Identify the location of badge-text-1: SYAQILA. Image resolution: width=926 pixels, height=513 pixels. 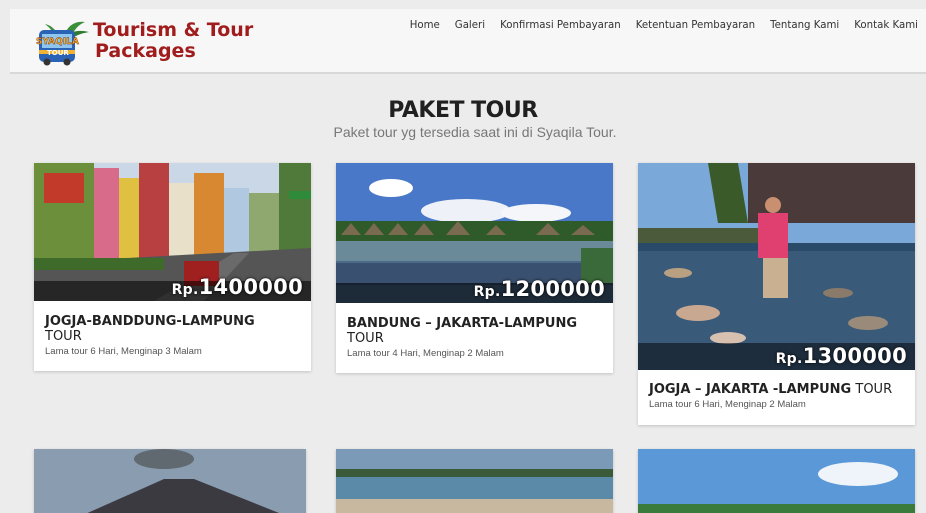
(57, 42).